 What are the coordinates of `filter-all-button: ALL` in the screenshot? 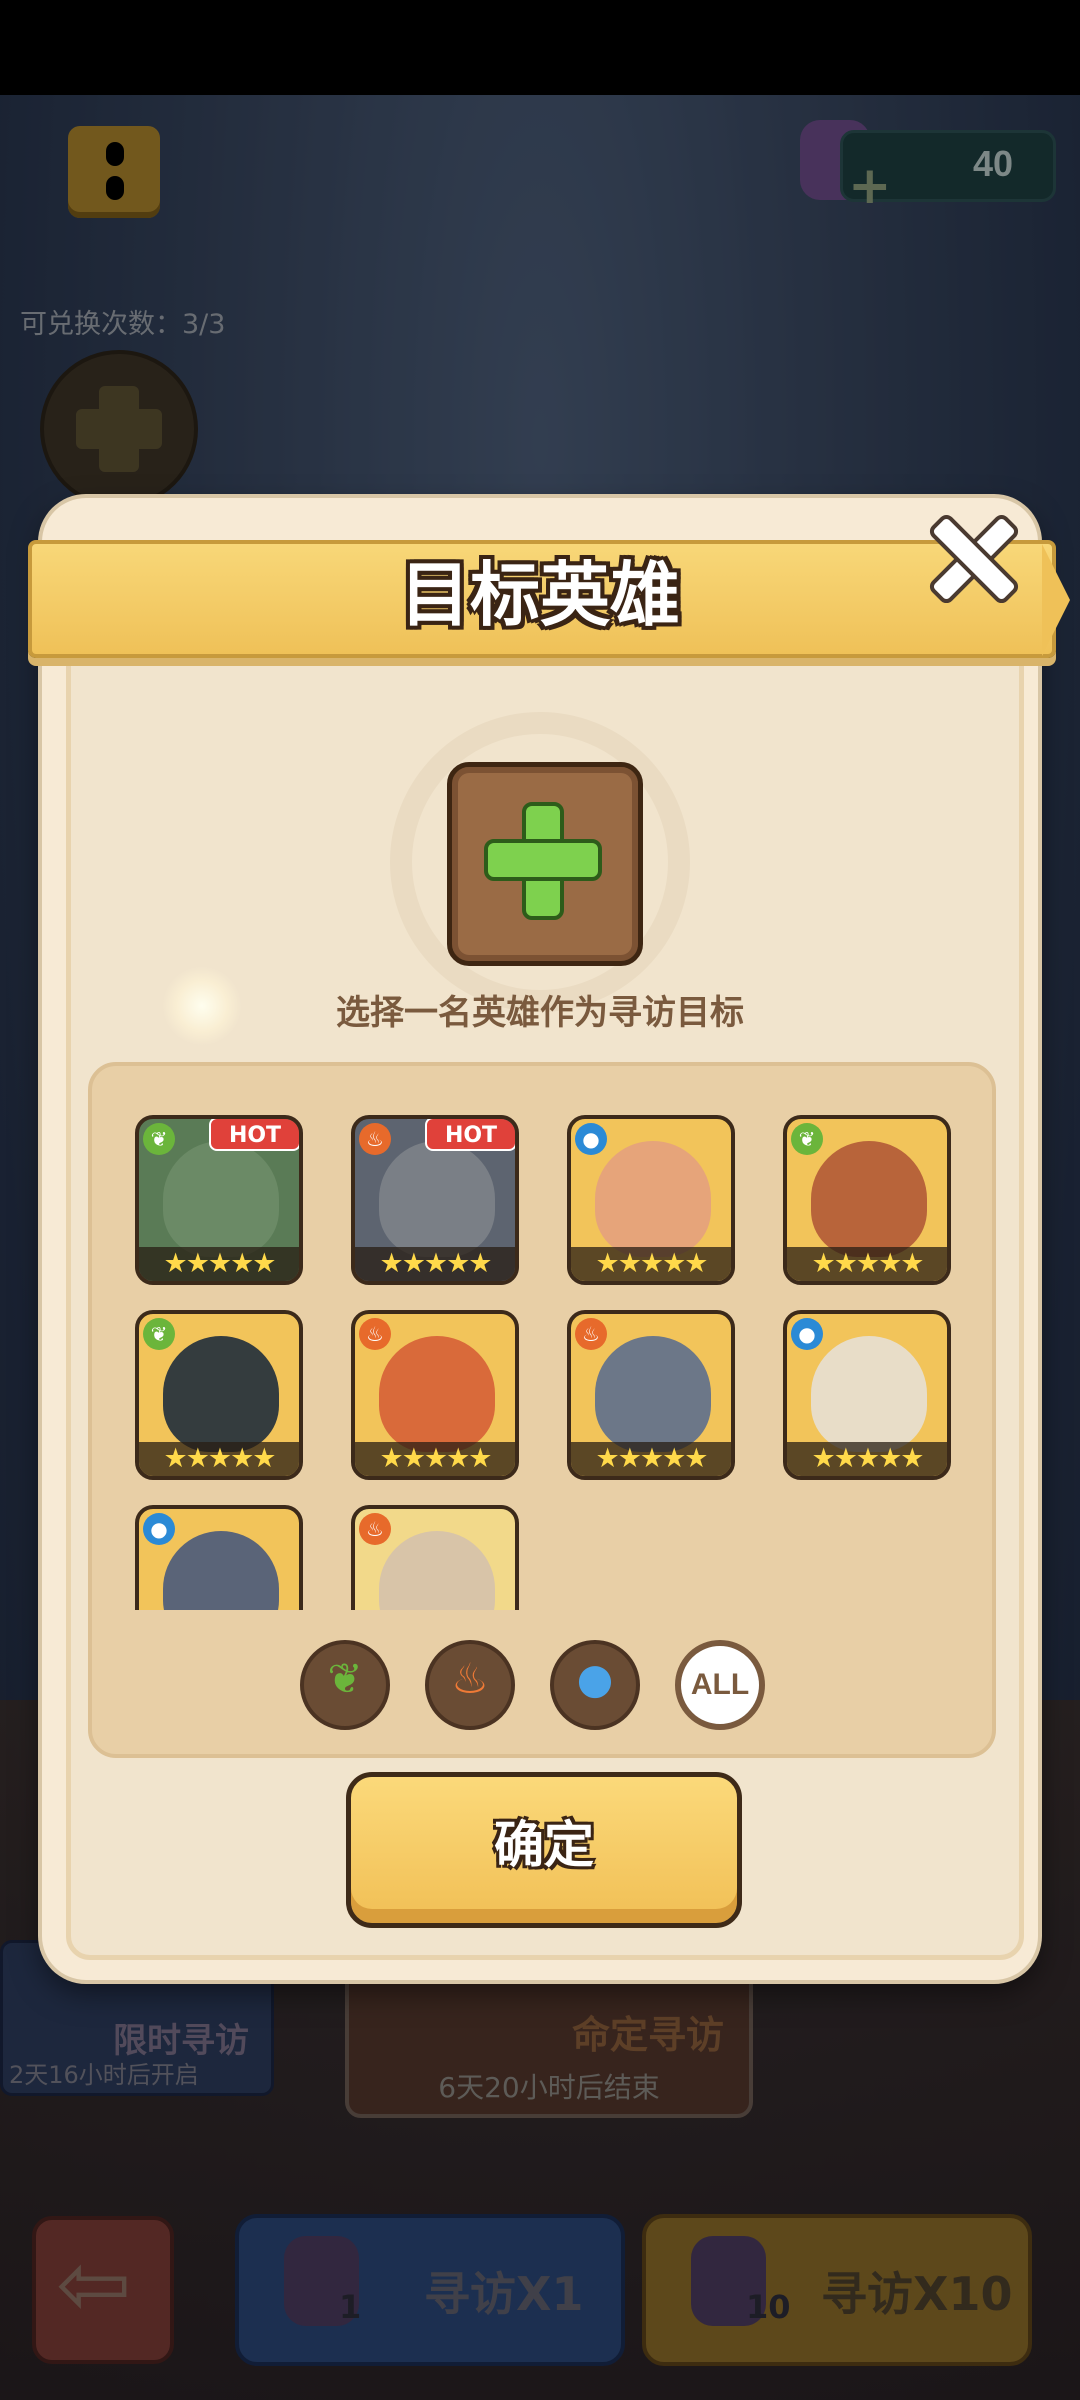 It's located at (720, 1685).